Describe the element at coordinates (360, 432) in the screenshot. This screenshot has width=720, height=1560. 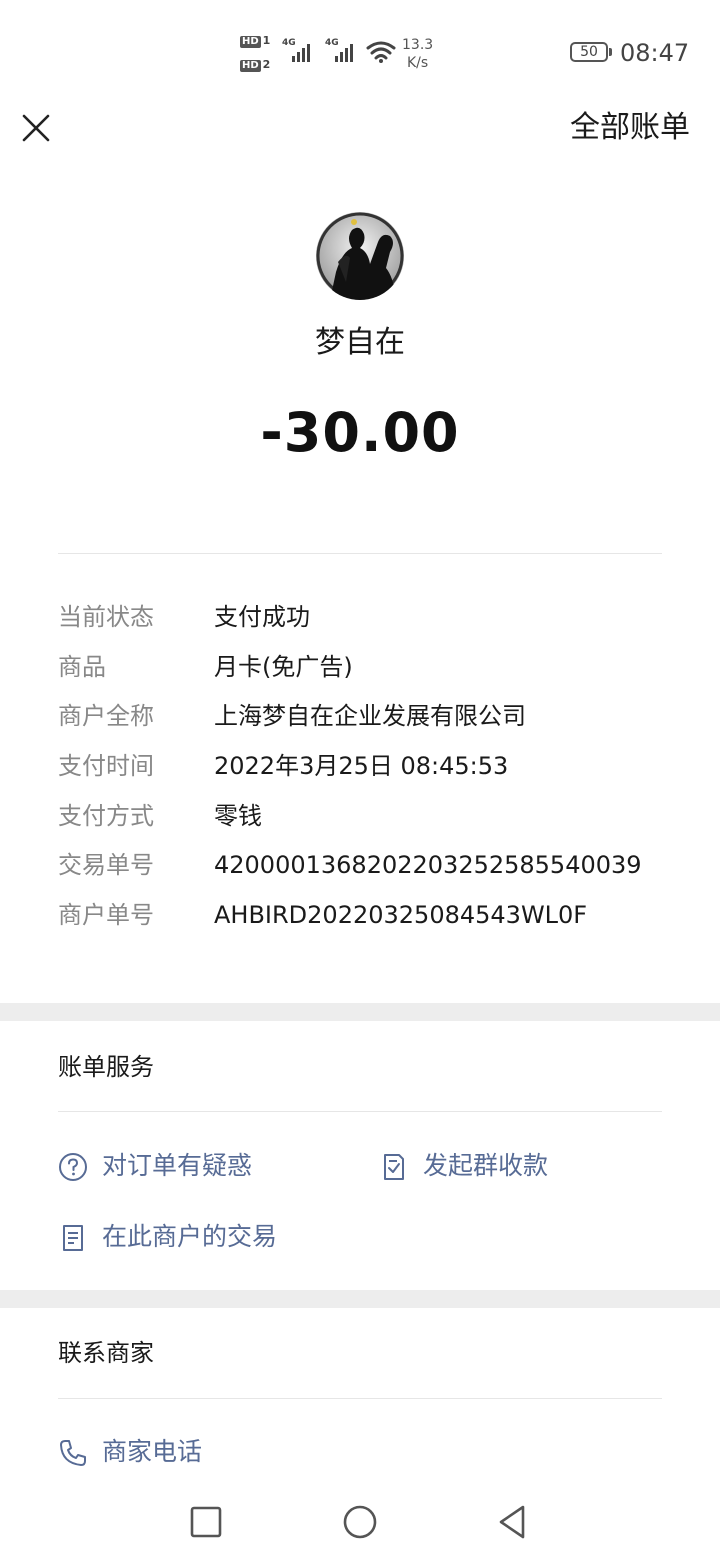
I see `payment-amount: -30.00` at that location.